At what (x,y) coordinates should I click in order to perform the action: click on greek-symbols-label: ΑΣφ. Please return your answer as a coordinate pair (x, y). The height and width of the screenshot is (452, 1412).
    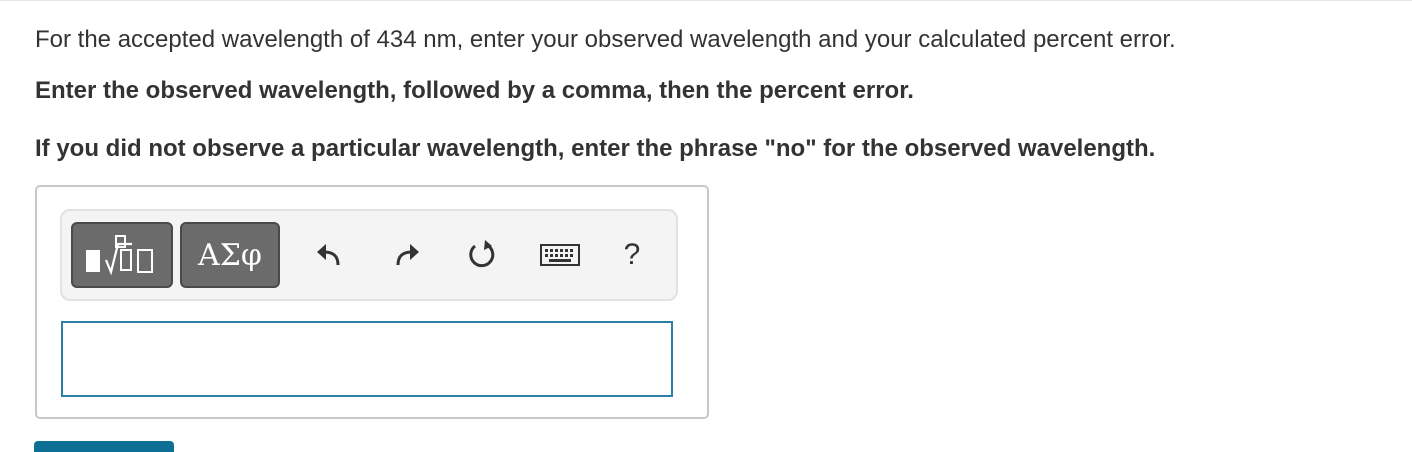
    Looking at the image, I should click on (230, 255).